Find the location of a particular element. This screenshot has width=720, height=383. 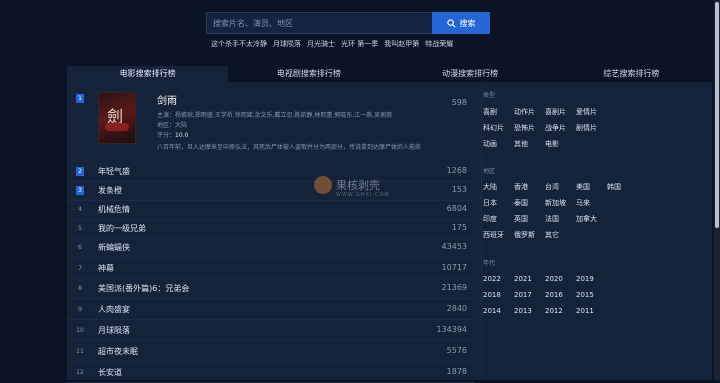

row-count: 6804 is located at coordinates (456, 208).